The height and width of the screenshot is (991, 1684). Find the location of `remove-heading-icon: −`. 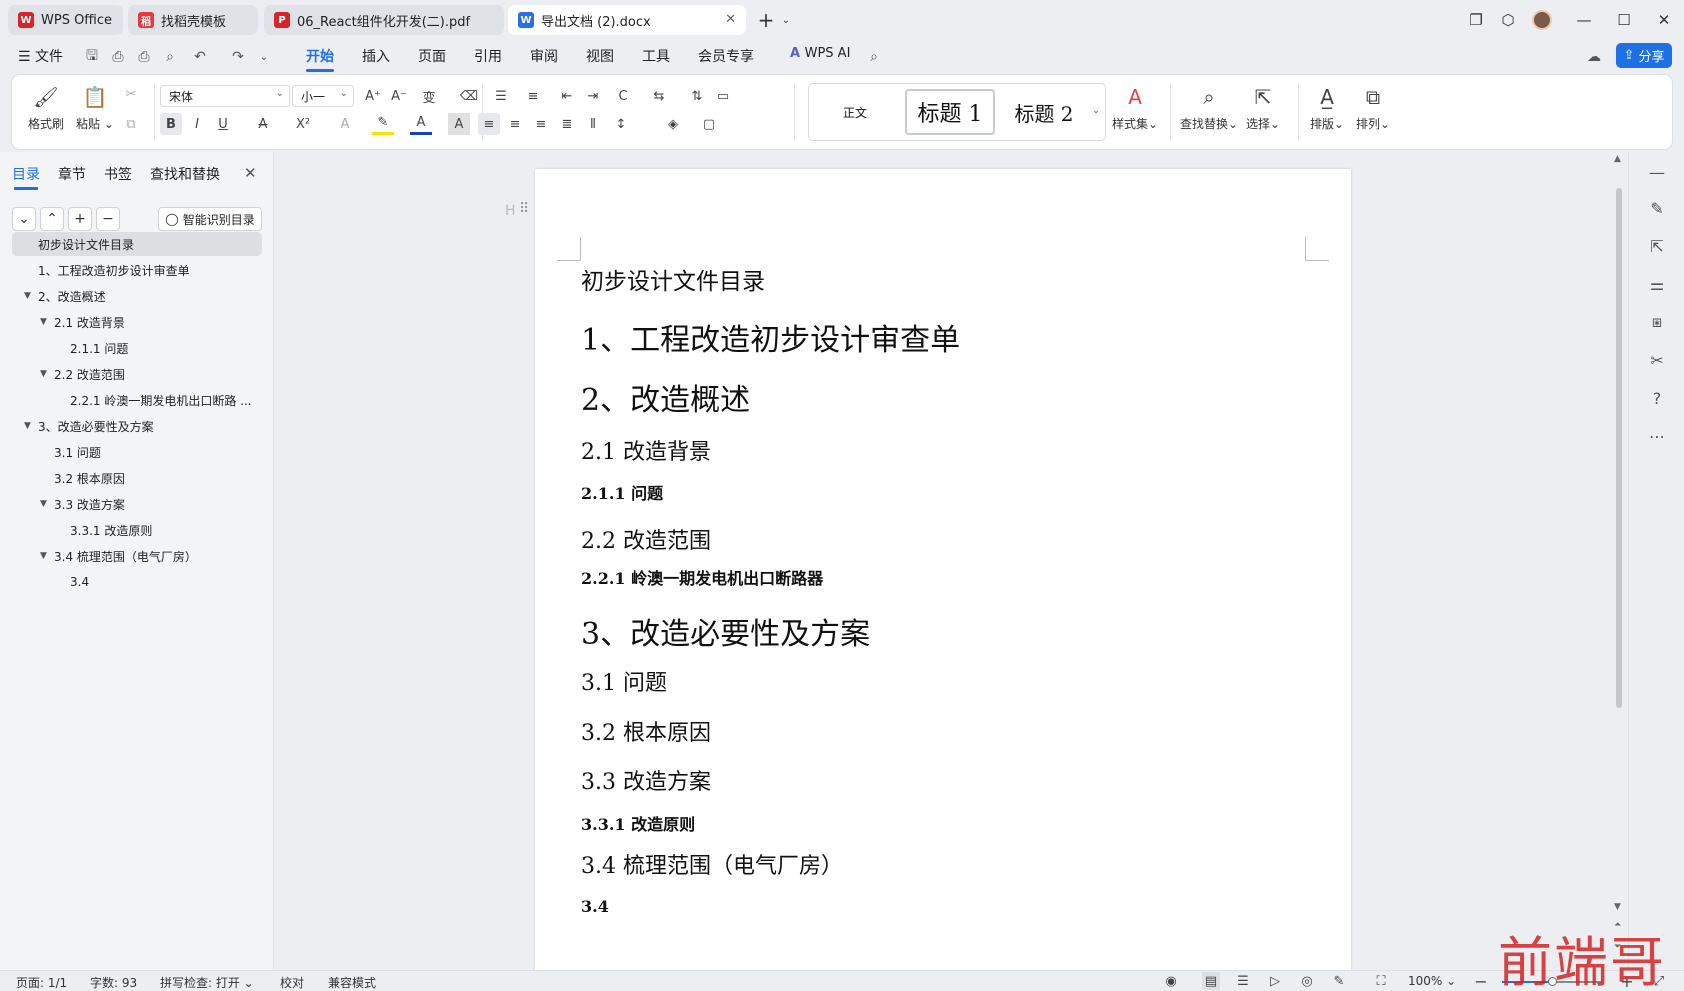

remove-heading-icon: − is located at coordinates (108, 219).